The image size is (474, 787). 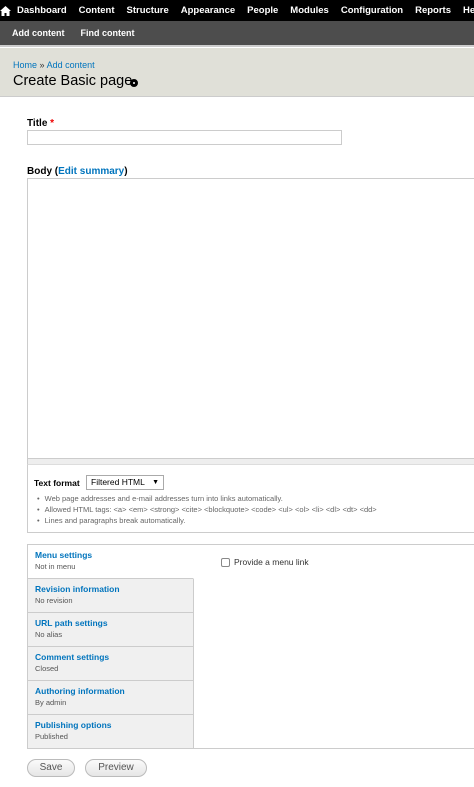 What do you see at coordinates (237, 72) in the screenshot?
I see `page-header: Home » Add content Create Basic page` at bounding box center [237, 72].